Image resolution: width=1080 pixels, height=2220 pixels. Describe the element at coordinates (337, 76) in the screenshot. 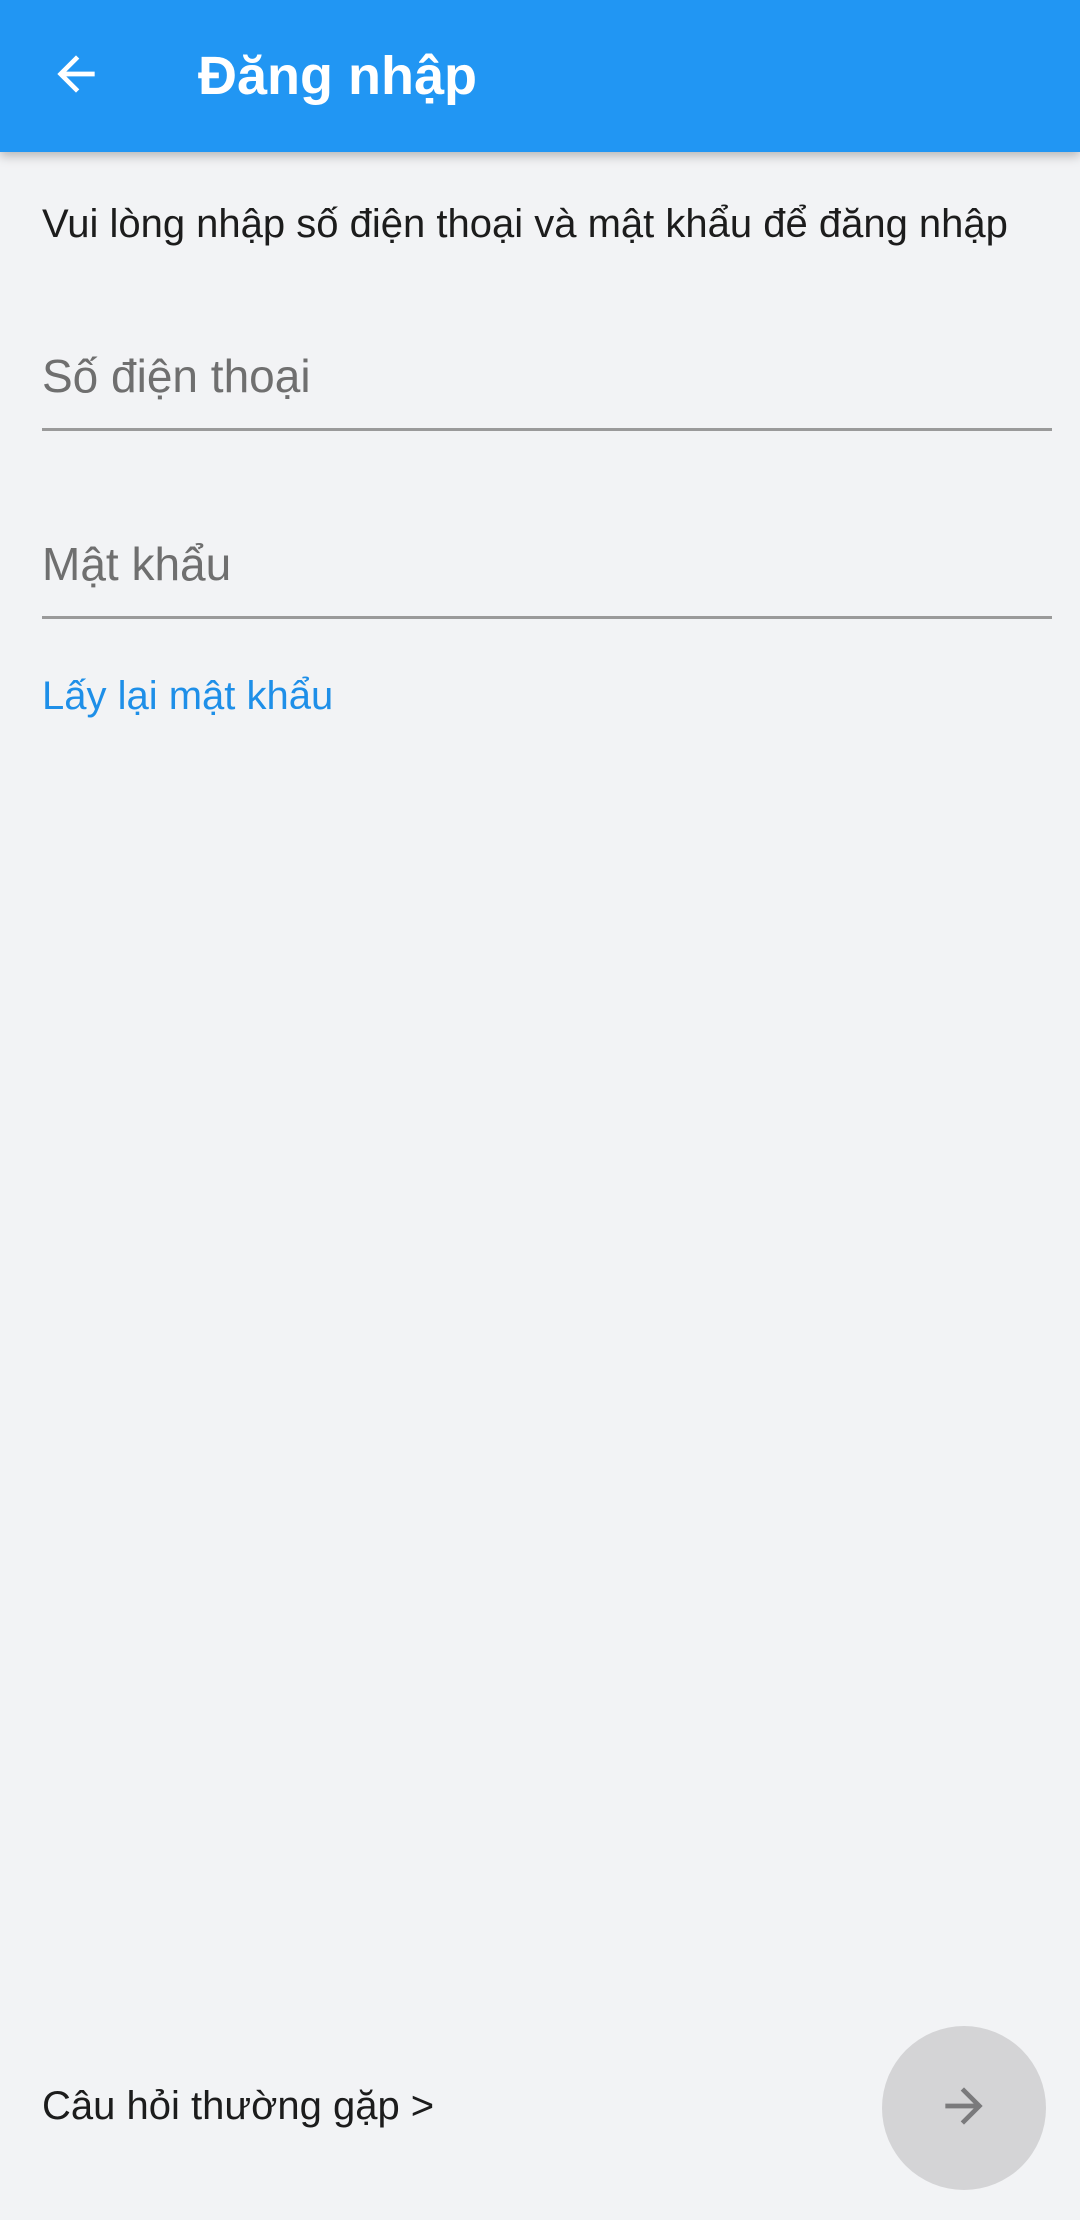

I see `page-title: Đăng nhập` at that location.